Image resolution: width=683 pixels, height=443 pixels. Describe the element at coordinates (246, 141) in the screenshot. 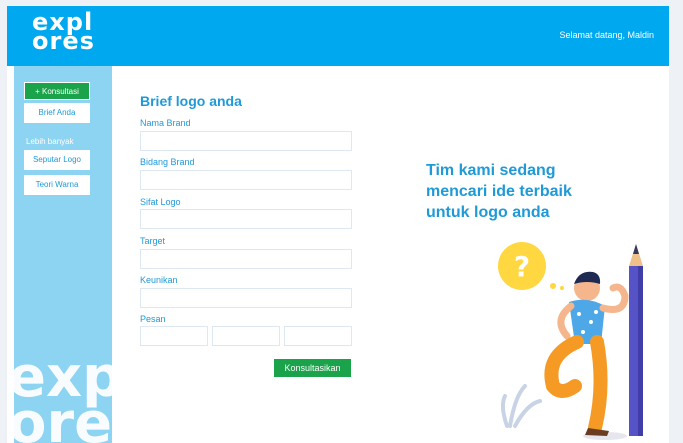

I see `nama-brand-field` at that location.